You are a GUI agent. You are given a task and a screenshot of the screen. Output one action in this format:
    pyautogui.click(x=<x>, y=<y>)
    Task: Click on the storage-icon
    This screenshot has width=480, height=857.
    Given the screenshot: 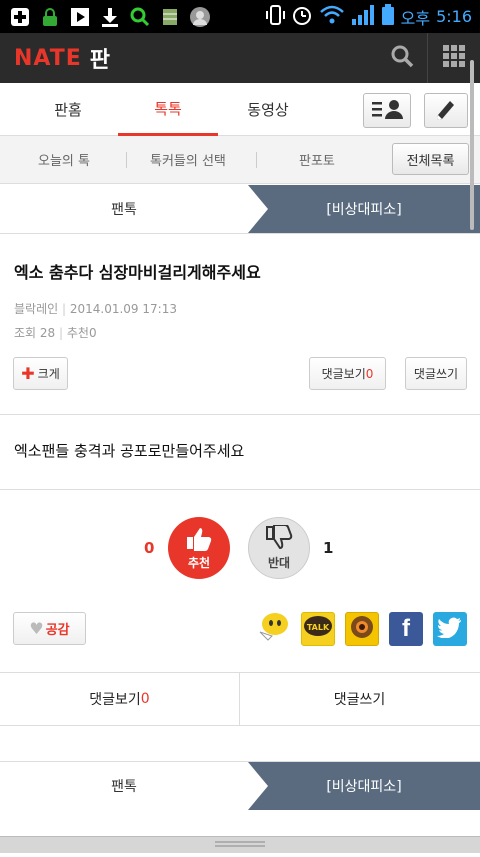 What is the action you would take?
    pyautogui.click(x=170, y=17)
    